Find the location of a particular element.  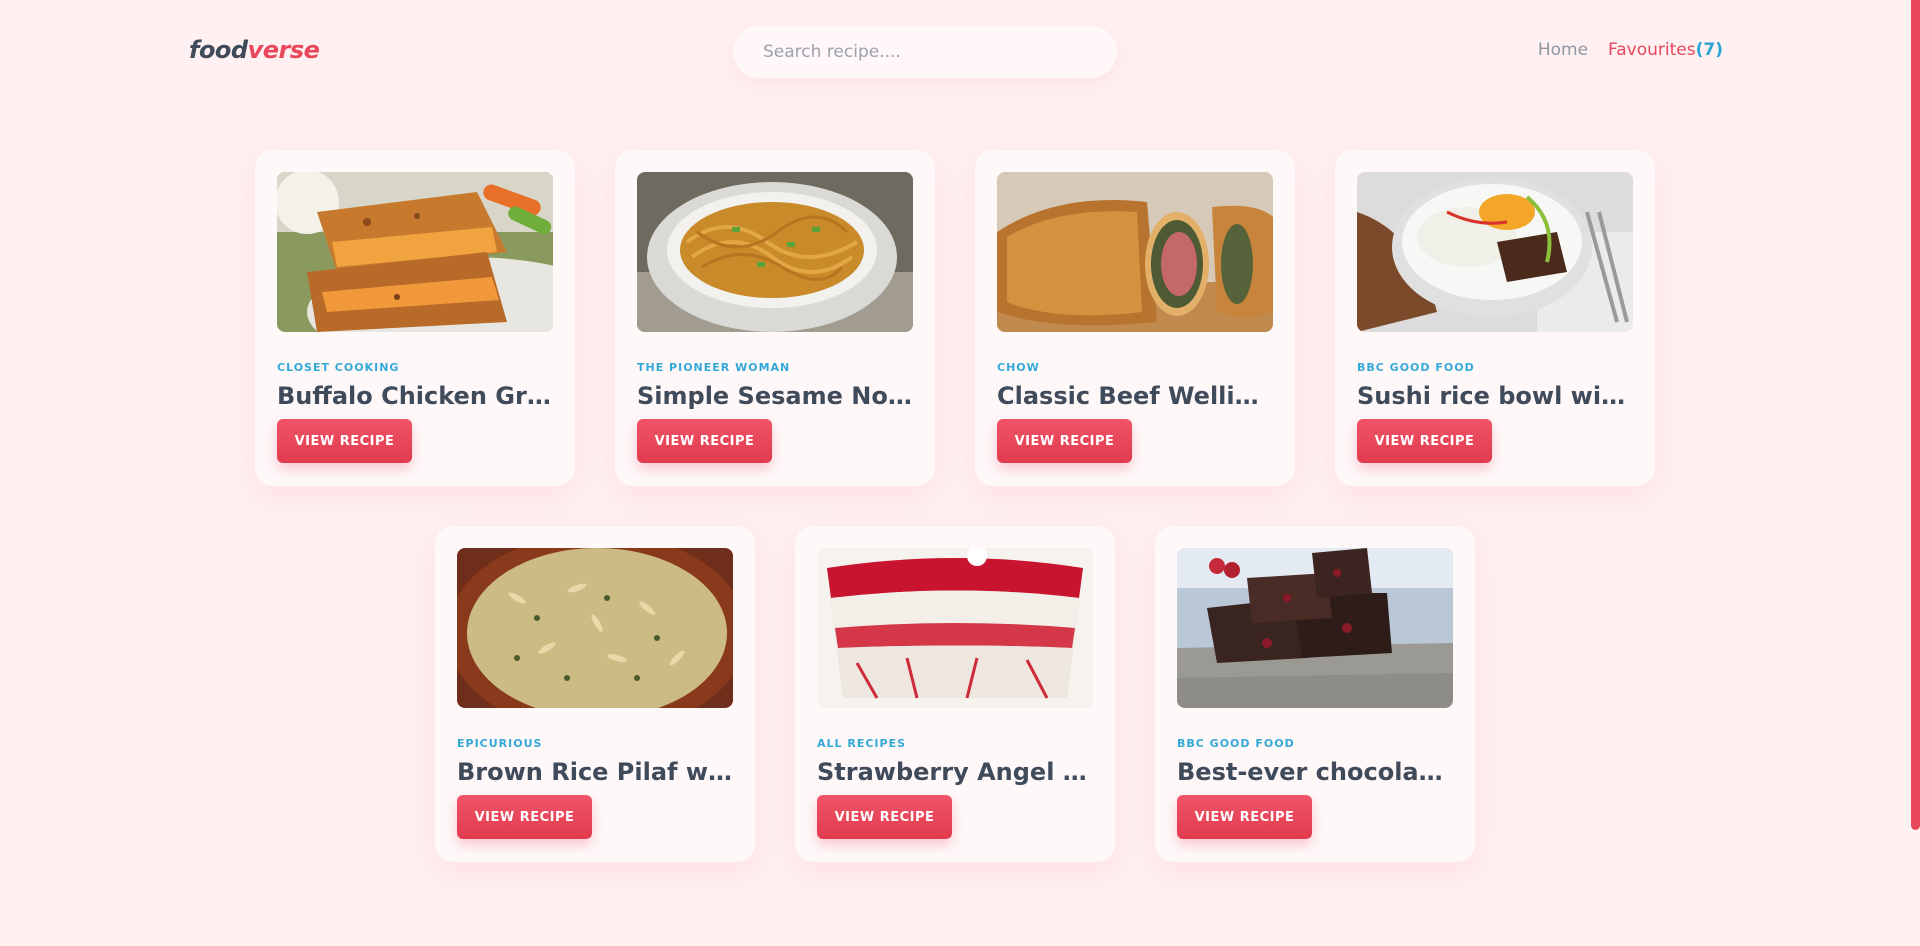

recipe-title: Buffalo Chicken Grilled Cheese Sandwich is located at coordinates (415, 396).